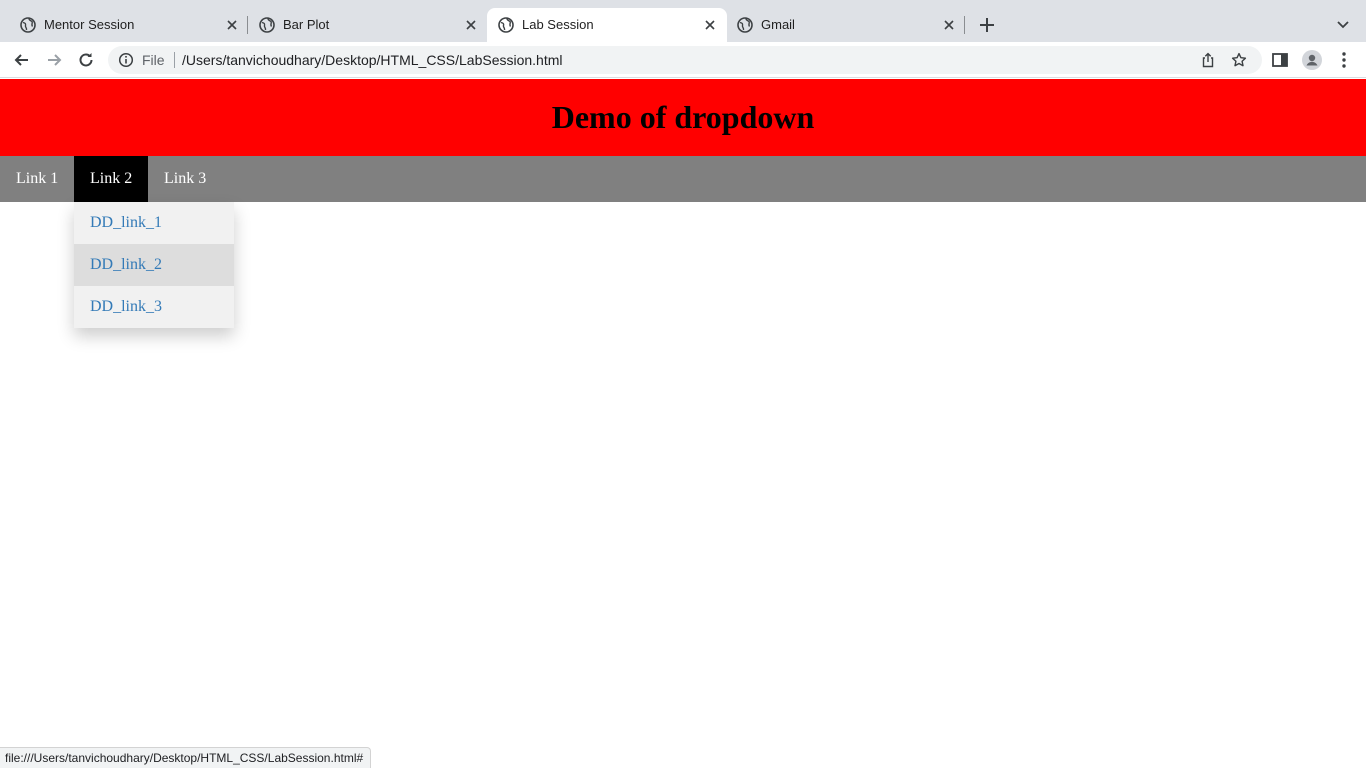 The width and height of the screenshot is (1366, 768). Describe the element at coordinates (1208, 60) in the screenshot. I see `share-icon` at that location.